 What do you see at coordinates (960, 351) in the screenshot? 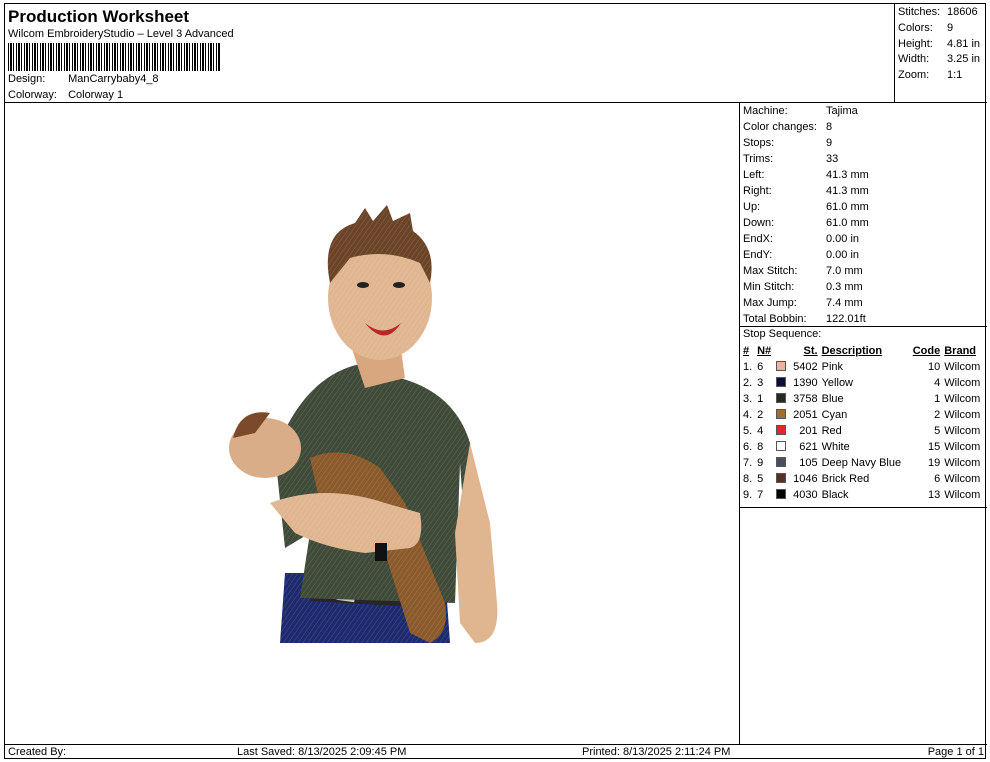
I see `col-brand: Brand` at bounding box center [960, 351].